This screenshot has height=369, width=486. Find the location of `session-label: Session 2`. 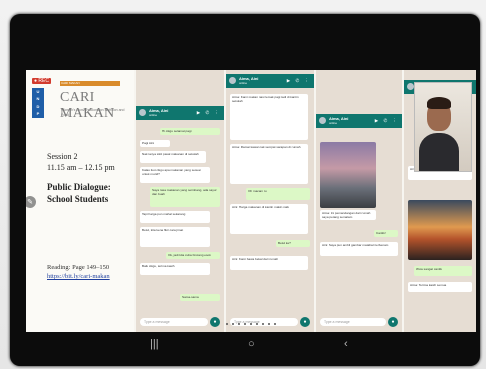

session-label: Session 2 is located at coordinates (62, 156).